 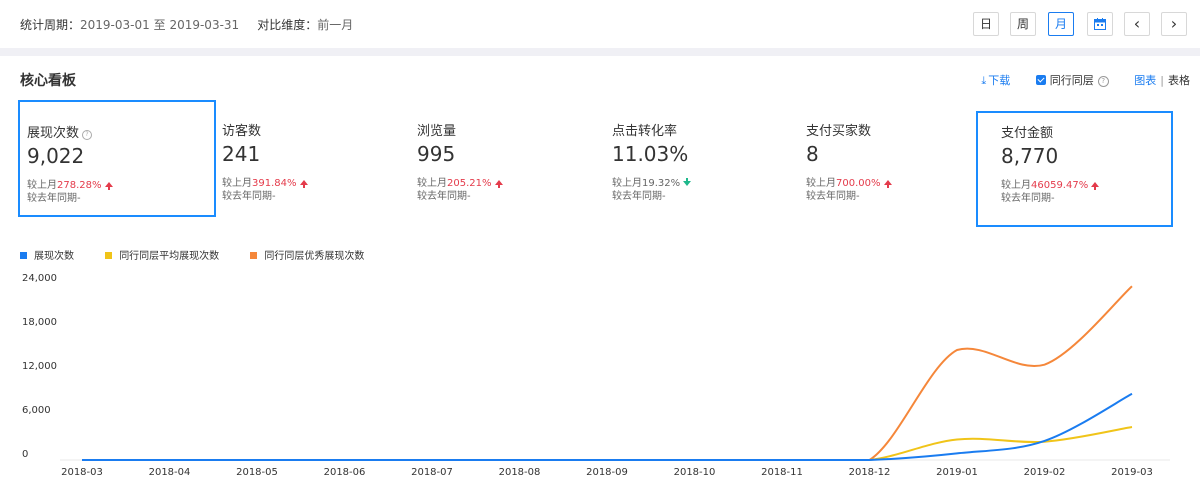 I want to click on view-chart-link: 图表, so click(x=1145, y=80).